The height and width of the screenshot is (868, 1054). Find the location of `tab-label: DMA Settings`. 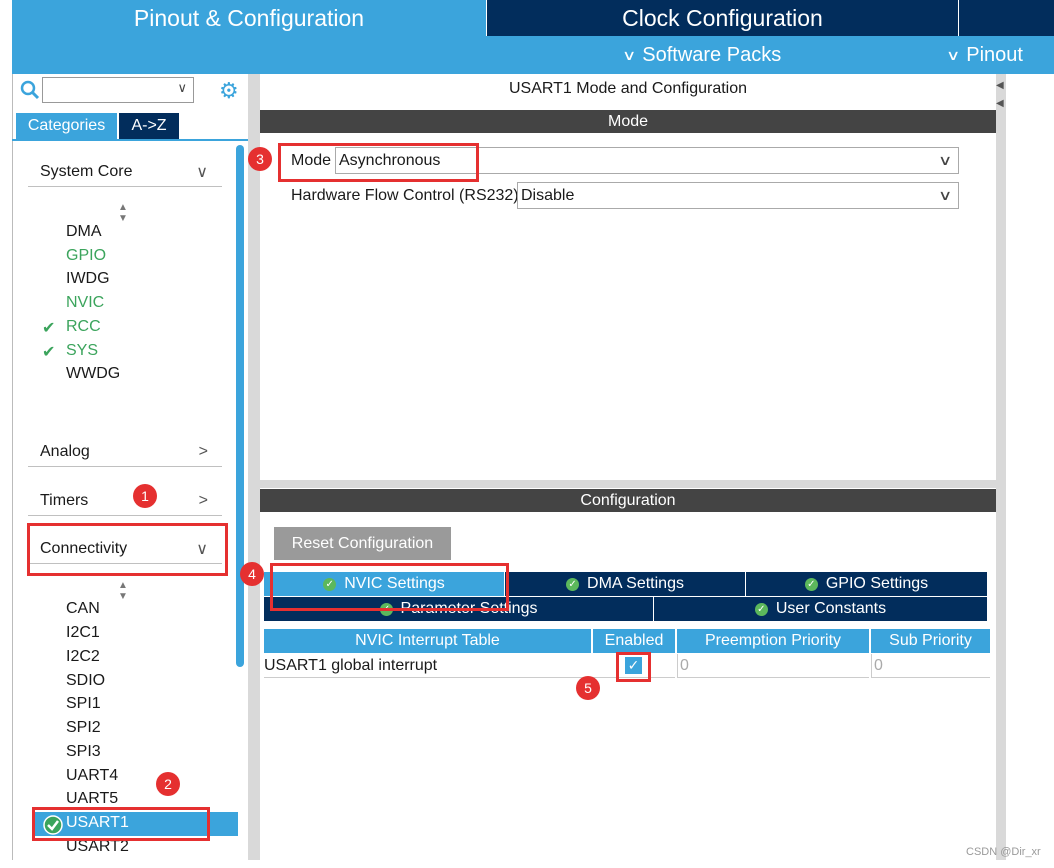

tab-label: DMA Settings is located at coordinates (635, 583).